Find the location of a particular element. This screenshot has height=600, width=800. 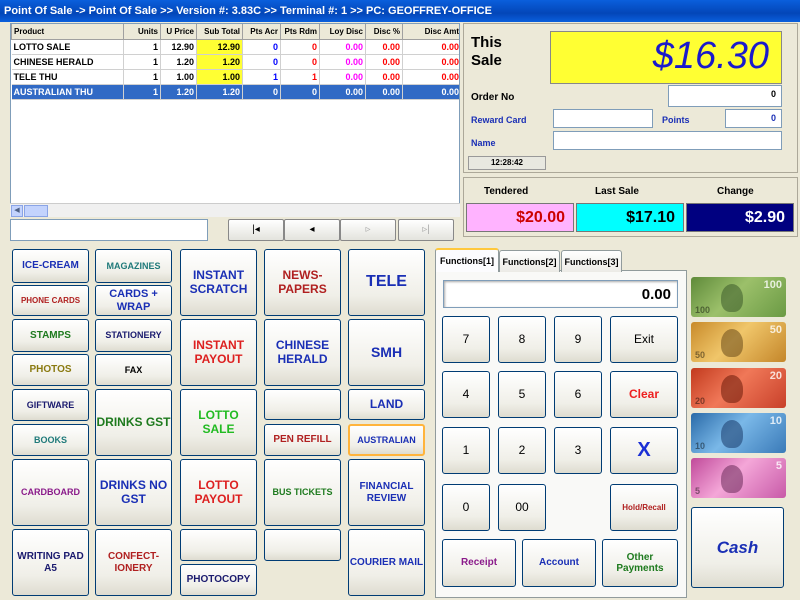

key-7: 7 is located at coordinates (466, 339).